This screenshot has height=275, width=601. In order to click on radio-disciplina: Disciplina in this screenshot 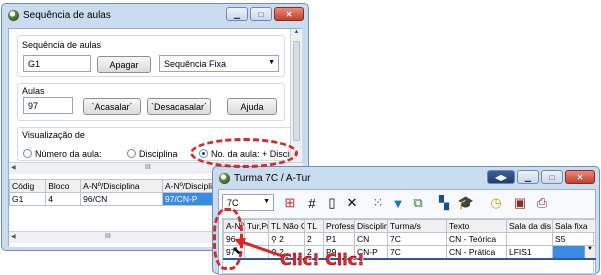, I will do `click(152, 154)`.